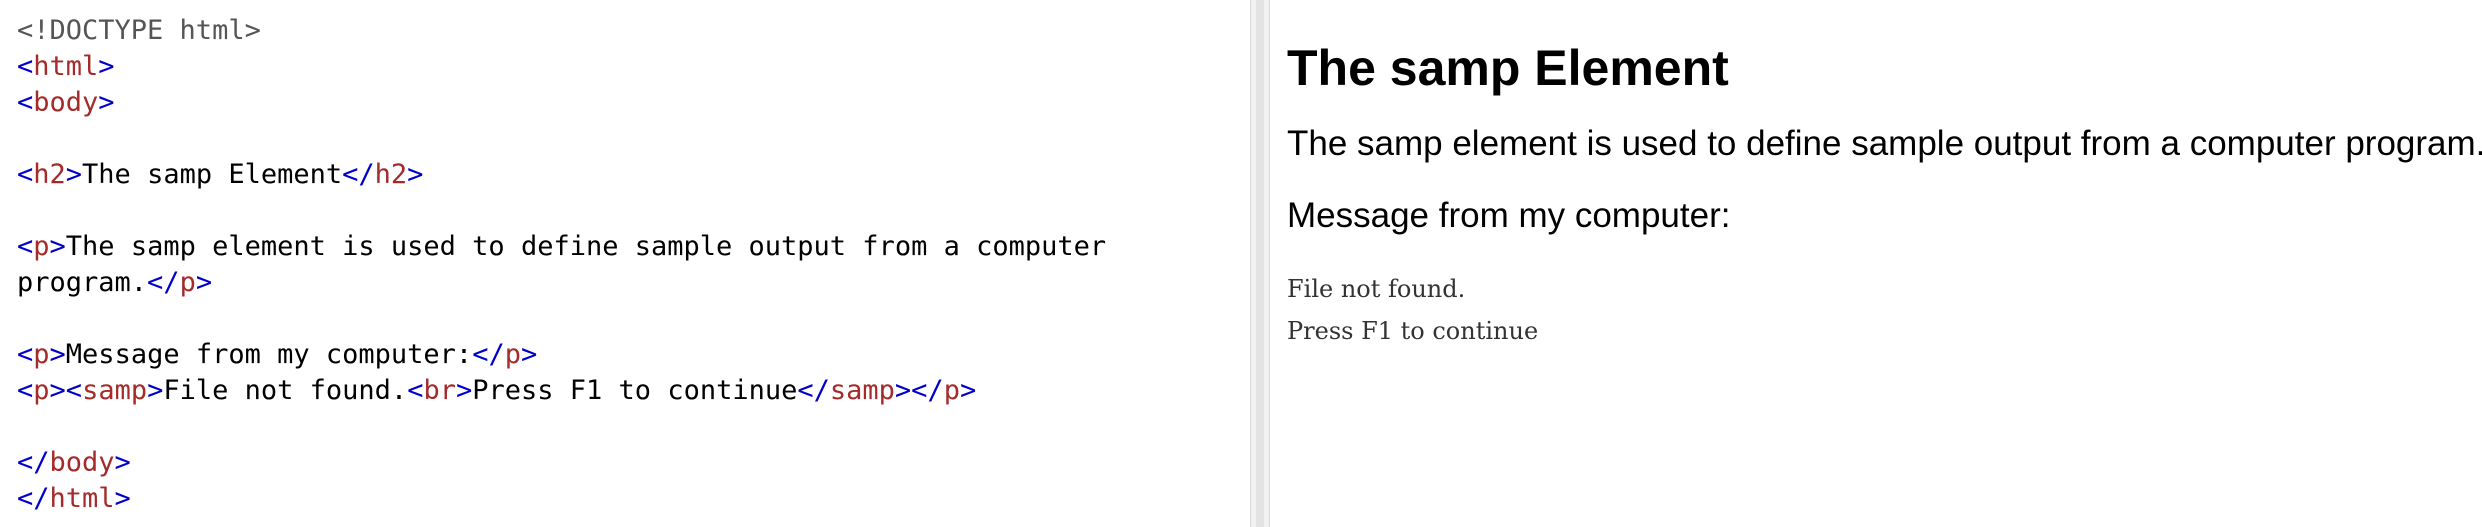  I want to click on code-line: <!DOCTYPE html>, so click(633, 31).